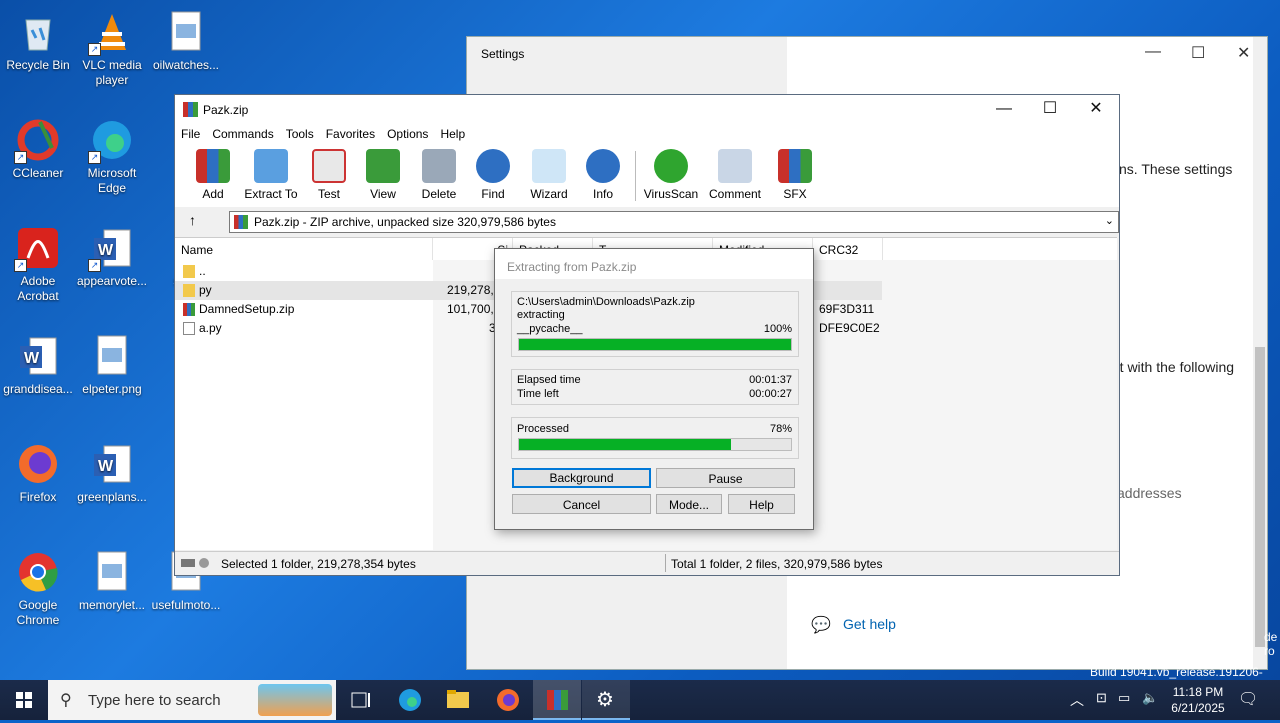 Image resolution: width=1280 pixels, height=723 pixels. Describe the element at coordinates (603, 175) in the screenshot. I see `info-button: Info` at that location.